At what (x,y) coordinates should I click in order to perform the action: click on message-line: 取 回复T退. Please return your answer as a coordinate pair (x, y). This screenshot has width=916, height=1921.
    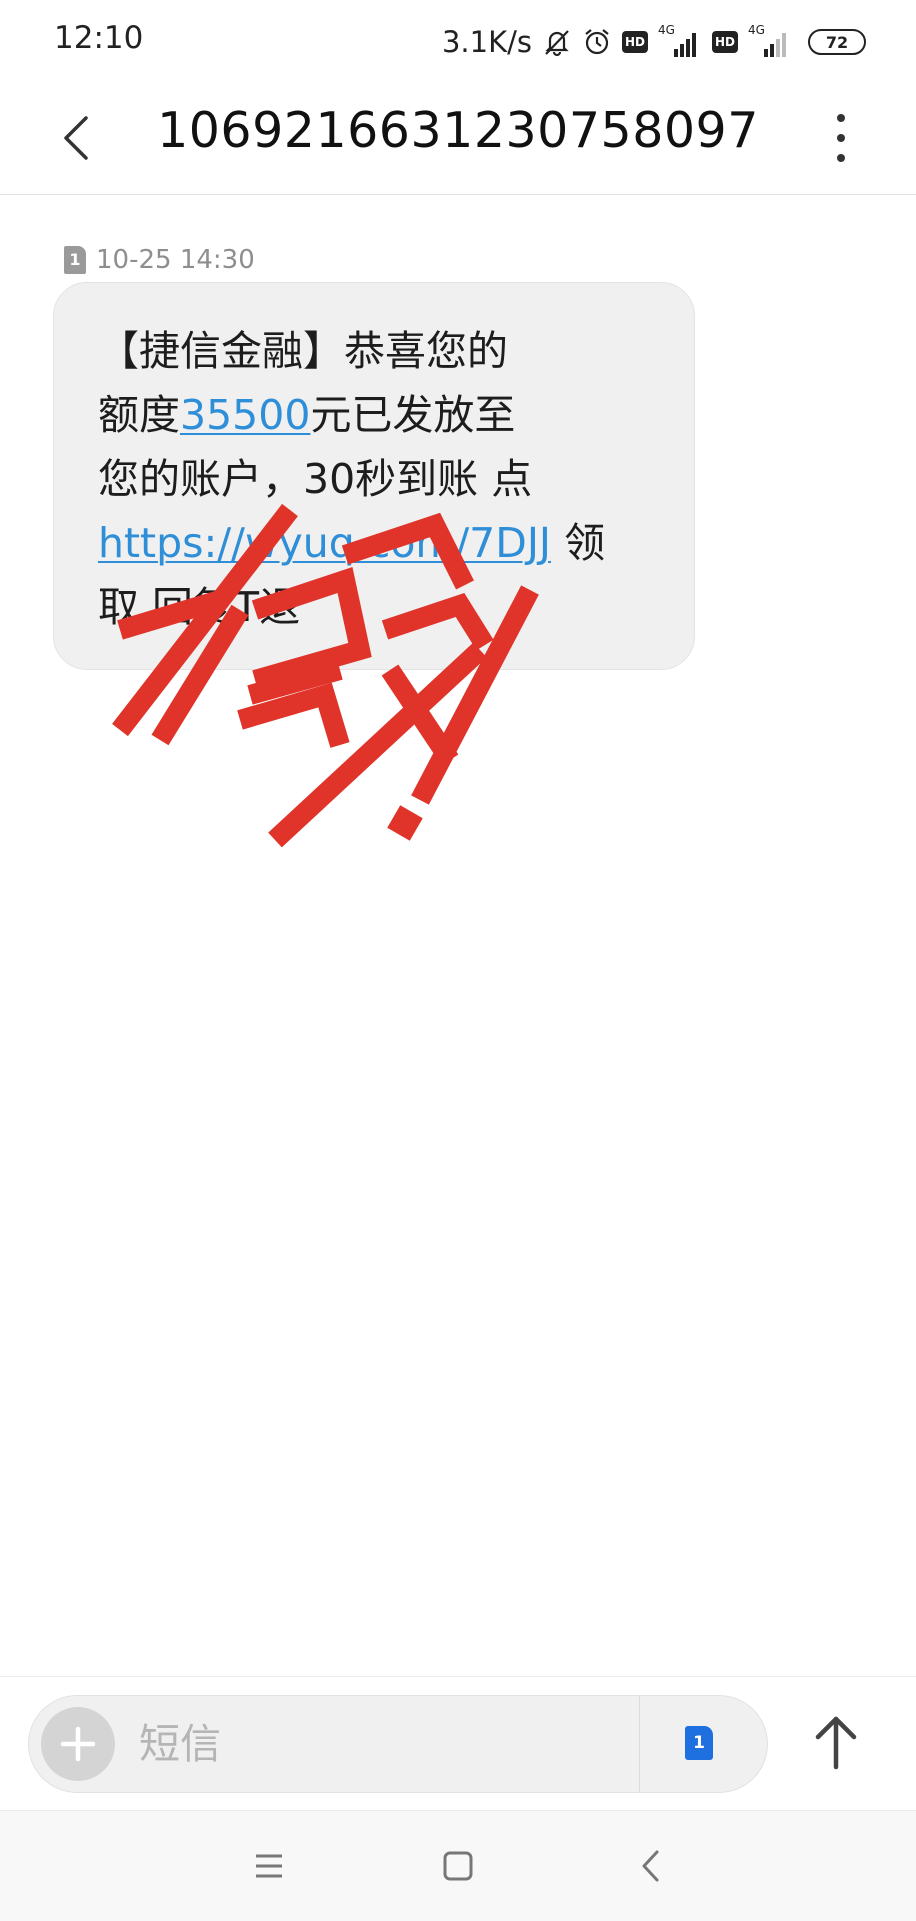
    Looking at the image, I should click on (199, 607).